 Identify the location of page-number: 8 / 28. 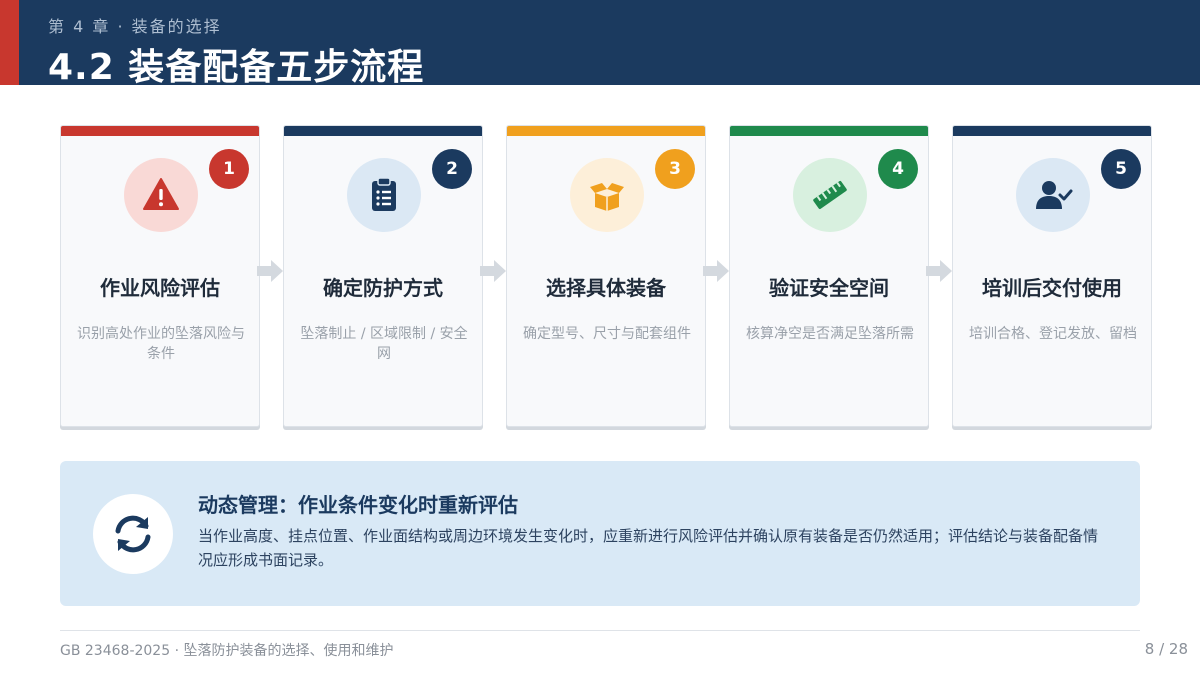
(1166, 649).